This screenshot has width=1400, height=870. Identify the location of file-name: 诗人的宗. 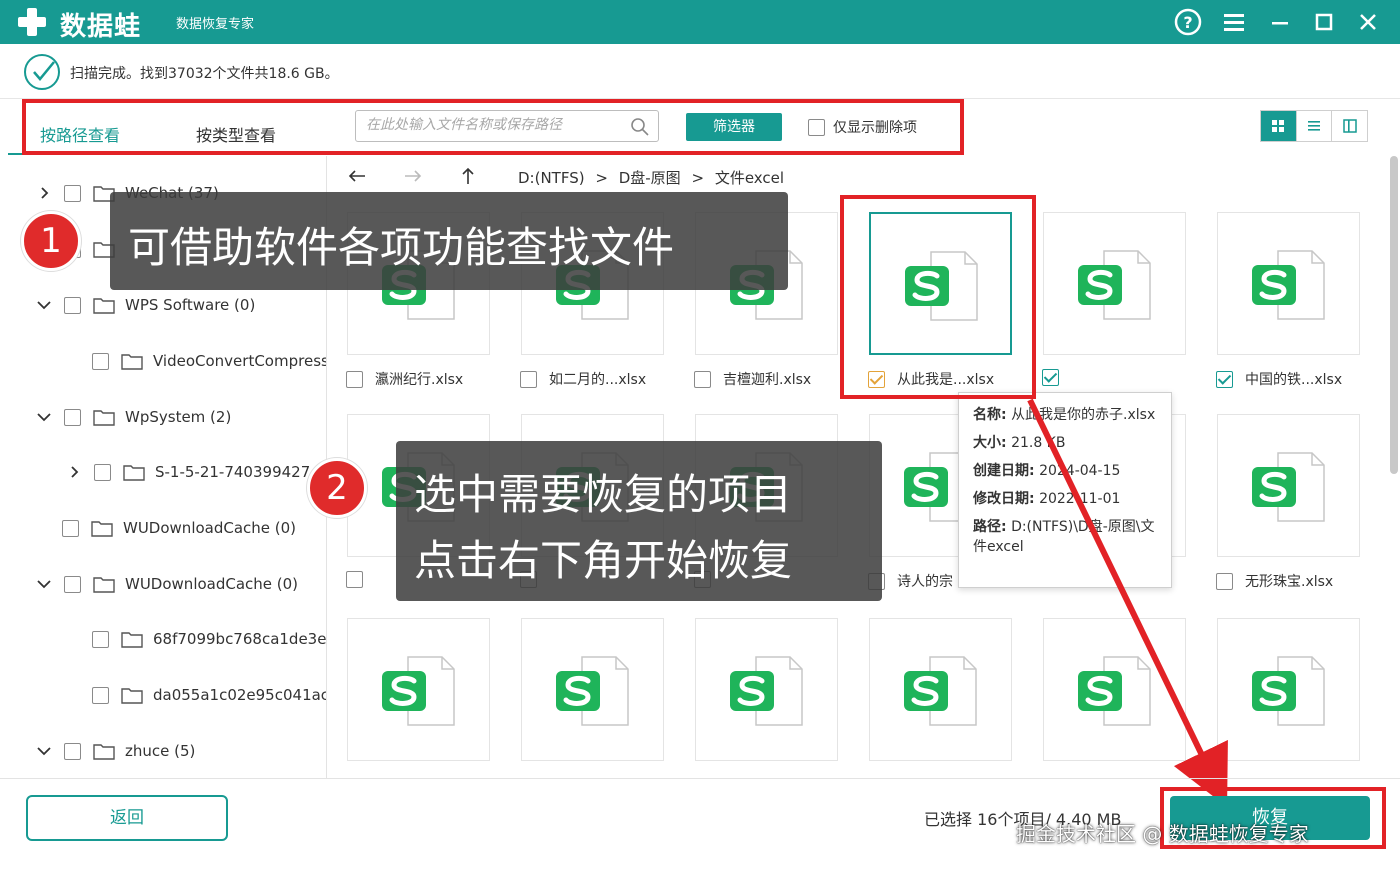
(925, 582).